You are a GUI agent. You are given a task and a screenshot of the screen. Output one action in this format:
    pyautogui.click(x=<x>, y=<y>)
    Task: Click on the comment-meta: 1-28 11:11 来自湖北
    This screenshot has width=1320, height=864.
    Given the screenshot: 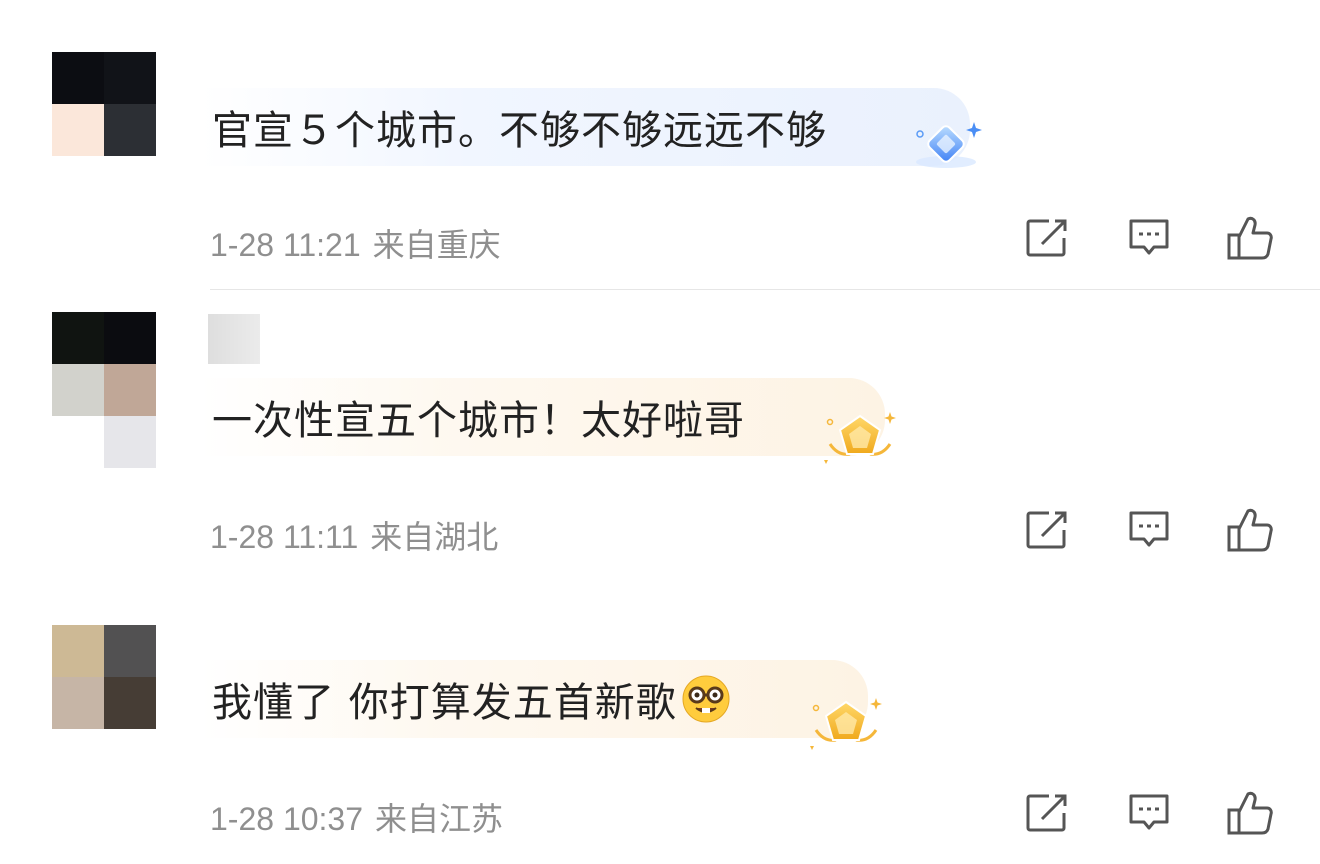 What is the action you would take?
    pyautogui.click(x=354, y=535)
    